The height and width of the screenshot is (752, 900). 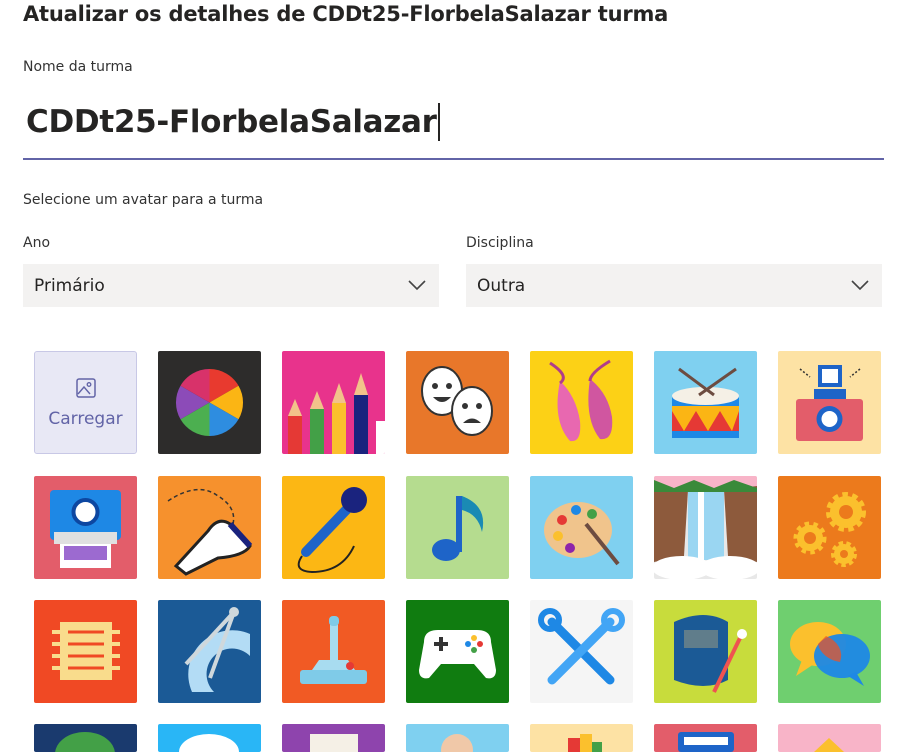 I want to click on book-icon, so click(x=333, y=738).